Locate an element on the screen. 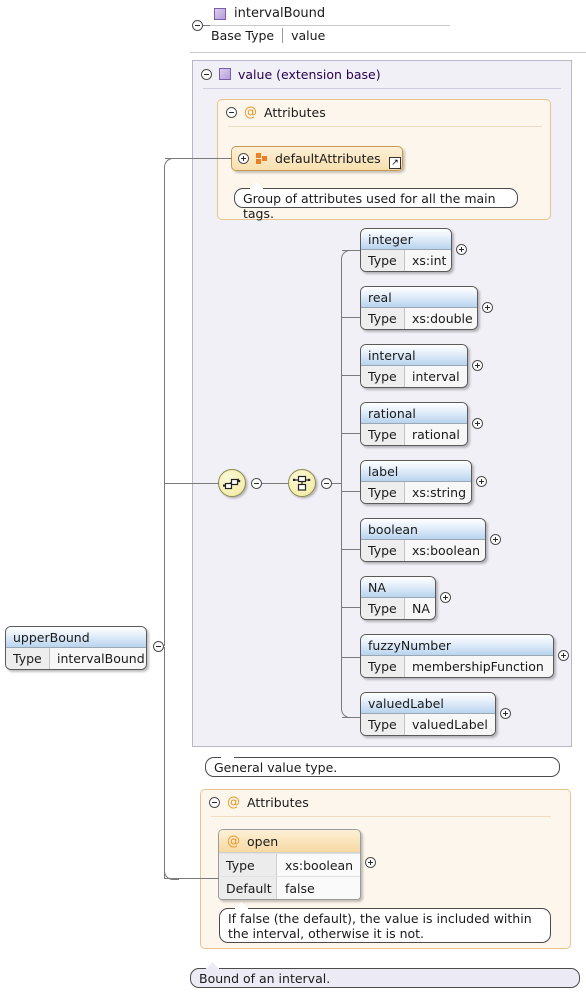 The width and height of the screenshot is (586, 994). extension-base-label: value (extension base) is located at coordinates (309, 74).